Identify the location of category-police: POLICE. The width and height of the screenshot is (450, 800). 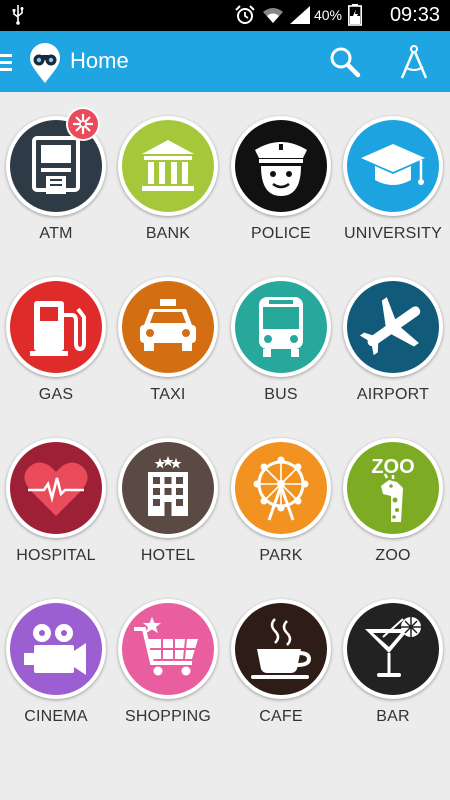
(281, 172).